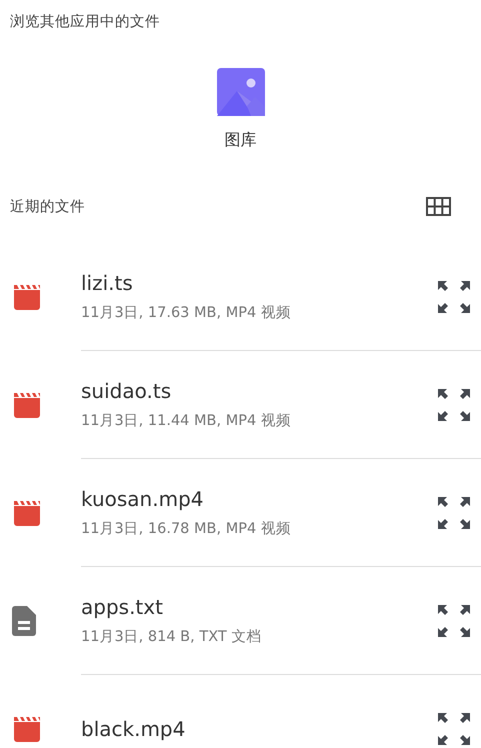 The image size is (481, 748). I want to click on file-name: kuosan.mp4, so click(259, 499).